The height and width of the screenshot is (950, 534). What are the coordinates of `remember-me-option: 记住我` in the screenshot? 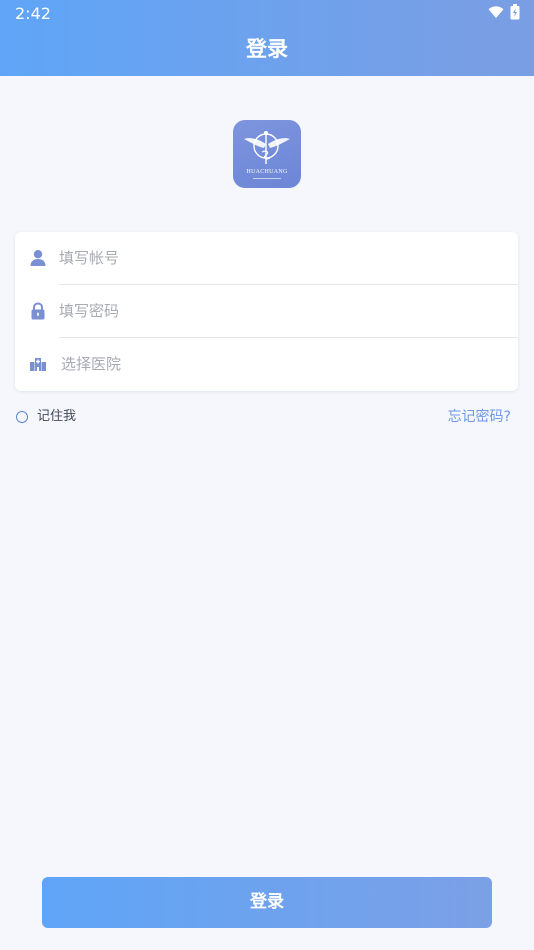 It's located at (46, 417).